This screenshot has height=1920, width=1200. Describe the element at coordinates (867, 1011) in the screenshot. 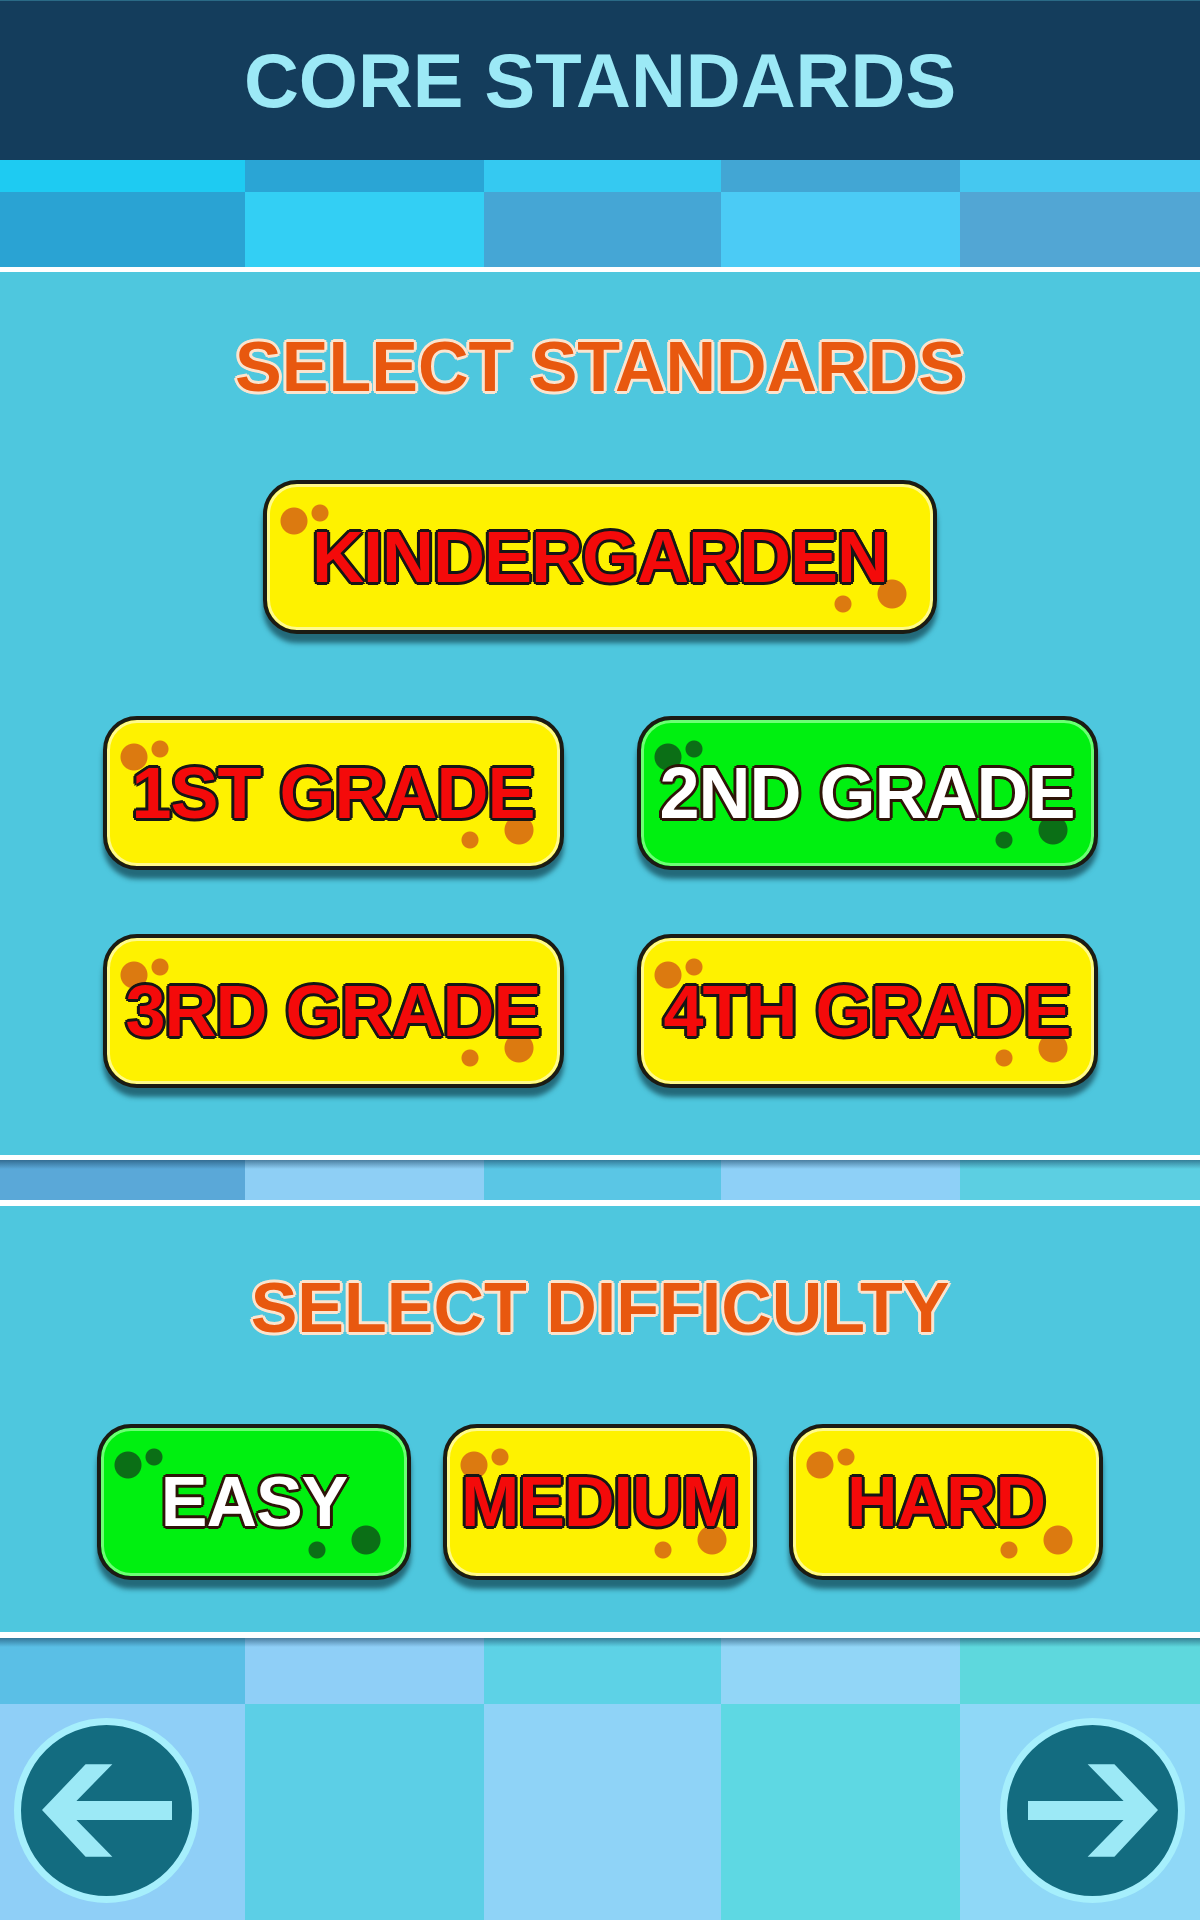

I see `grade-button: 4TH GRADE` at that location.